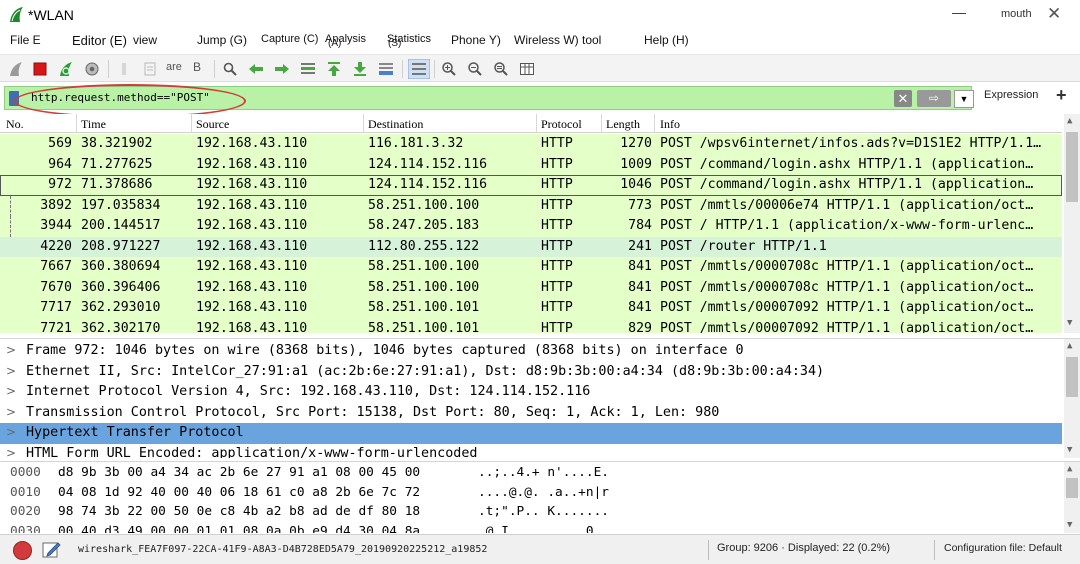 The image size is (1080, 564). Describe the element at coordinates (60, 184) in the screenshot. I see `cell-no: 972` at that location.